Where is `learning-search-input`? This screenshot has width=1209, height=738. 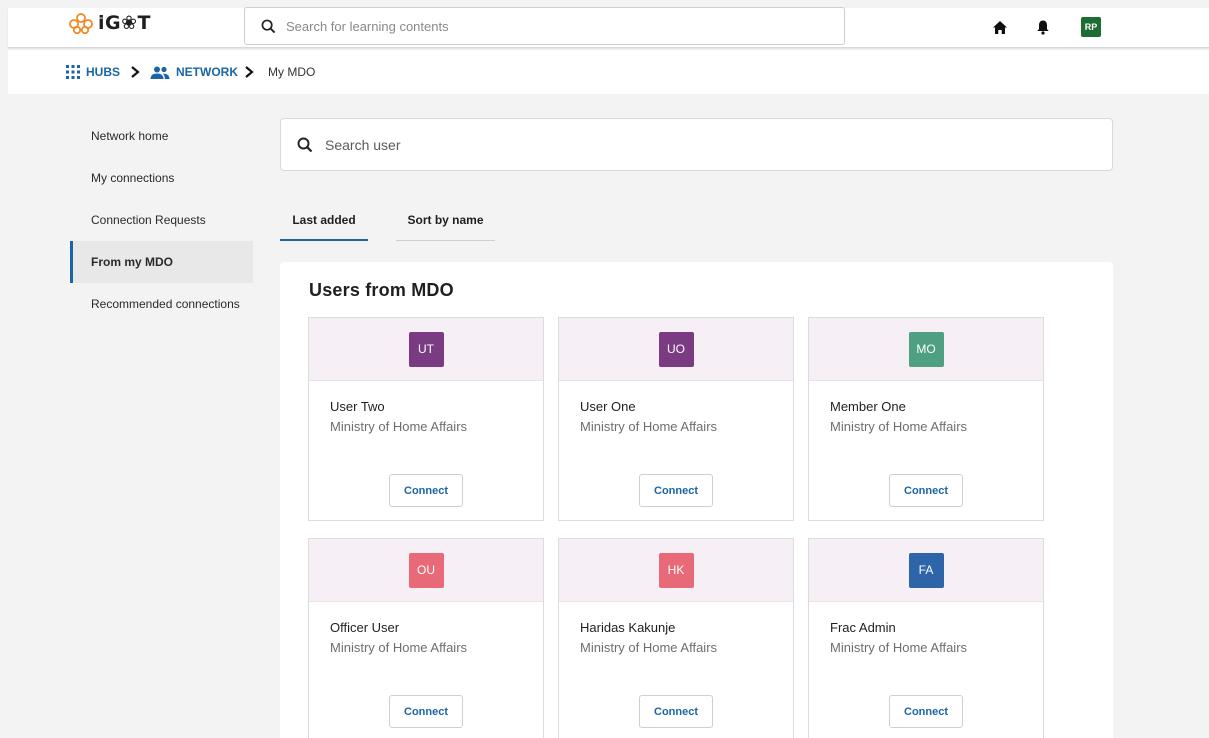
learning-search-input is located at coordinates (536, 26).